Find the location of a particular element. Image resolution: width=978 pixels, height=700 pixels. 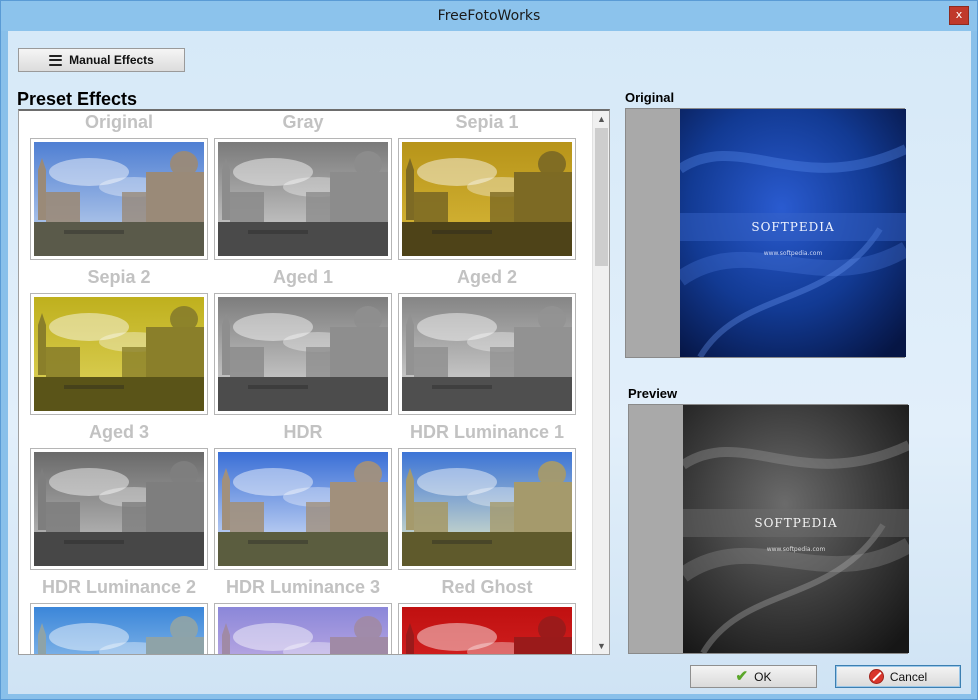

preset-effect-item: Aged 2 is located at coordinates (487, 343).